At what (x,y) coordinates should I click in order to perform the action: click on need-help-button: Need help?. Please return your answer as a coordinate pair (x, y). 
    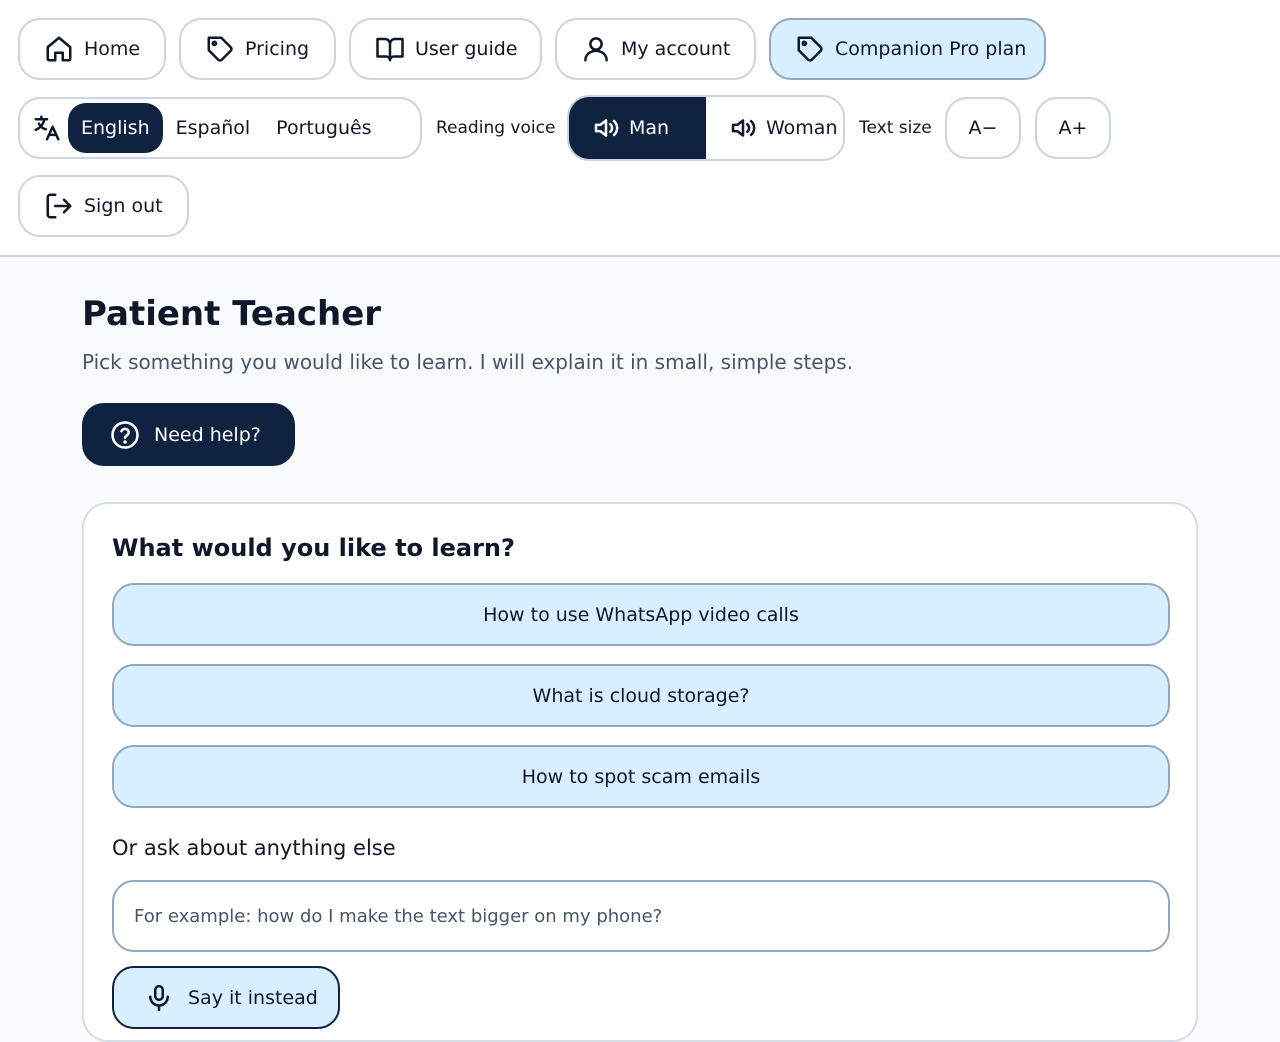
    Looking at the image, I should click on (188, 434).